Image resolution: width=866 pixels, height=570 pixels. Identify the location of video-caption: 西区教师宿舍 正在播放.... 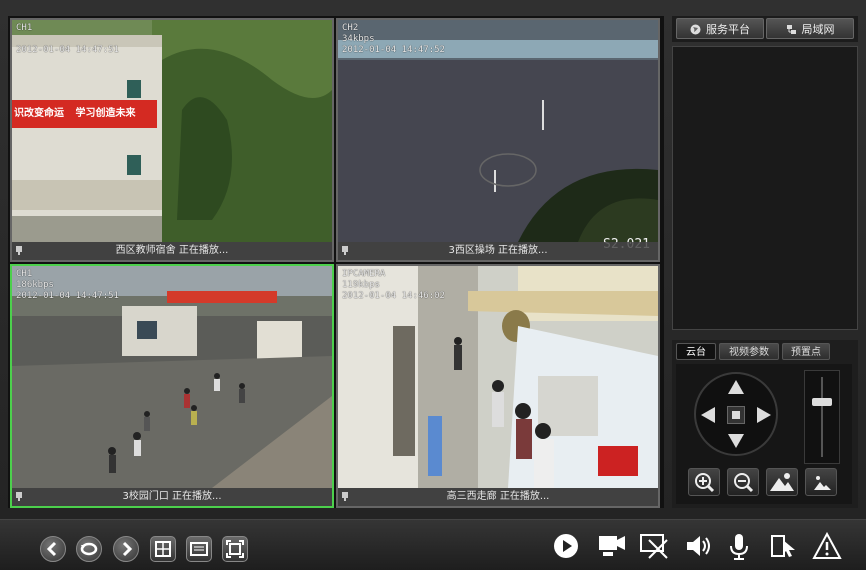
(172, 251).